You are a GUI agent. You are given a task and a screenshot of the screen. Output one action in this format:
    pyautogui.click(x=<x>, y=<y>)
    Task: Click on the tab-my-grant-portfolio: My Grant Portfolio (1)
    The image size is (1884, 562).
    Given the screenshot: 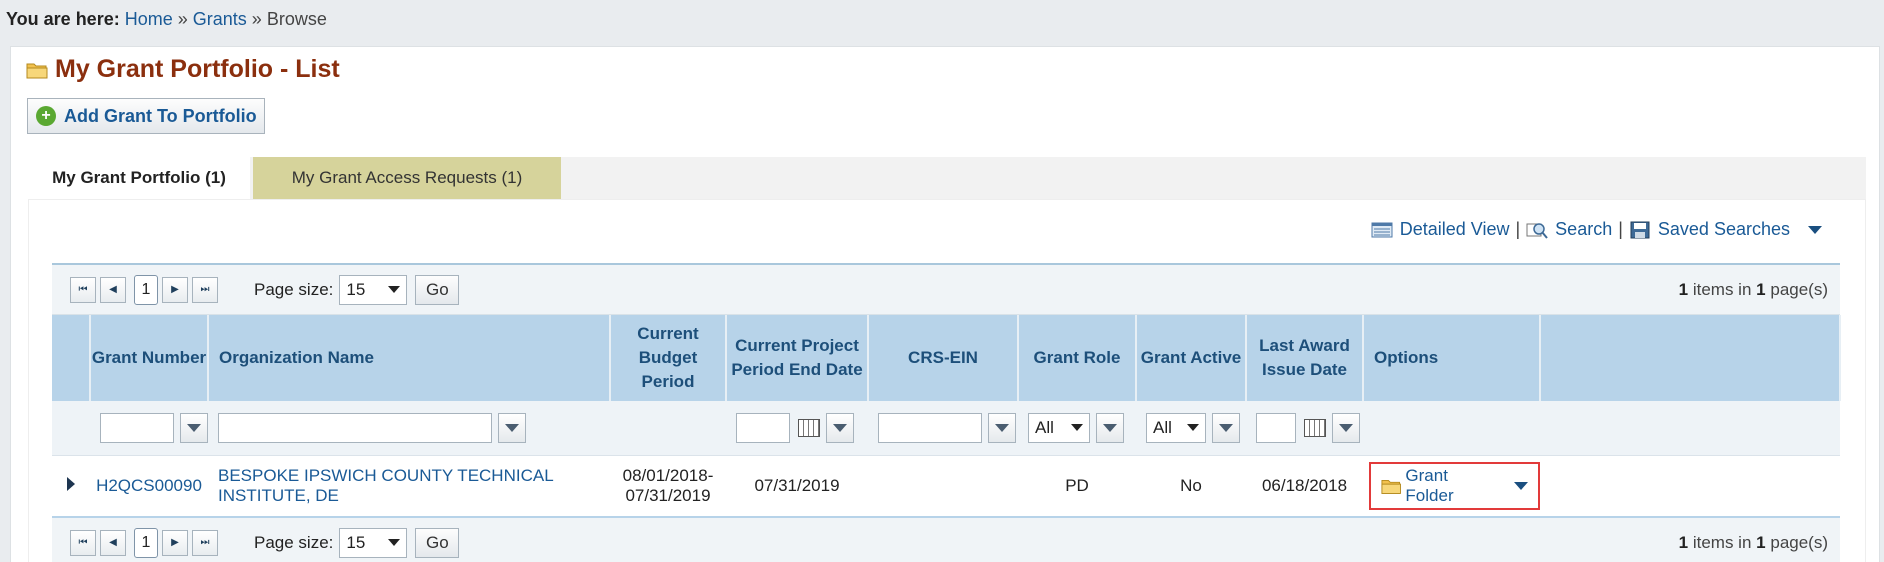 What is the action you would take?
    pyautogui.click(x=139, y=178)
    